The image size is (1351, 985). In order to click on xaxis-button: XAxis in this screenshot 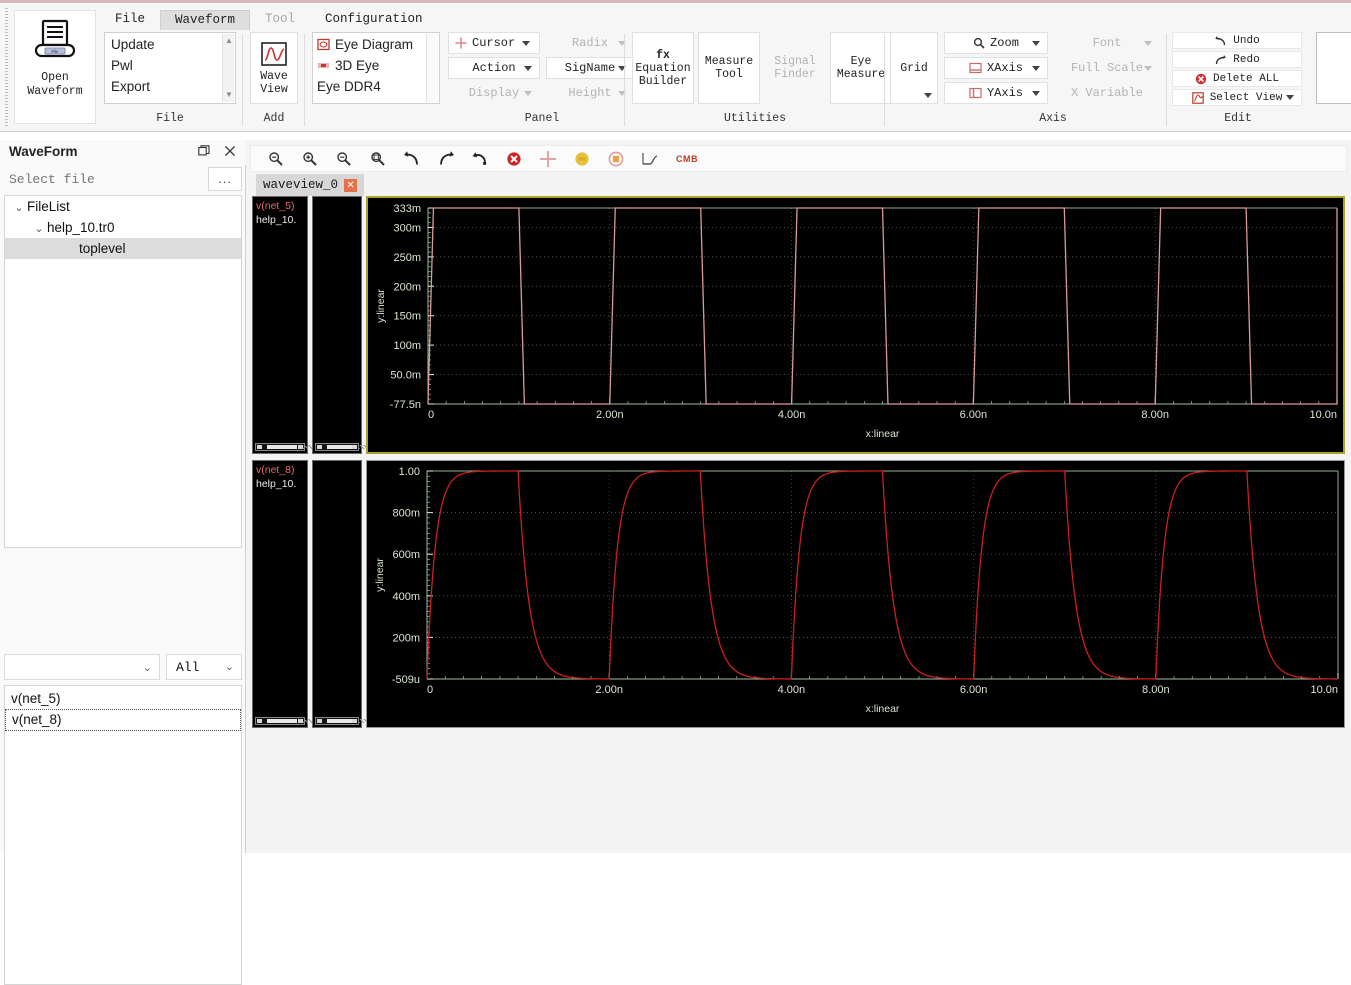, I will do `click(996, 68)`.